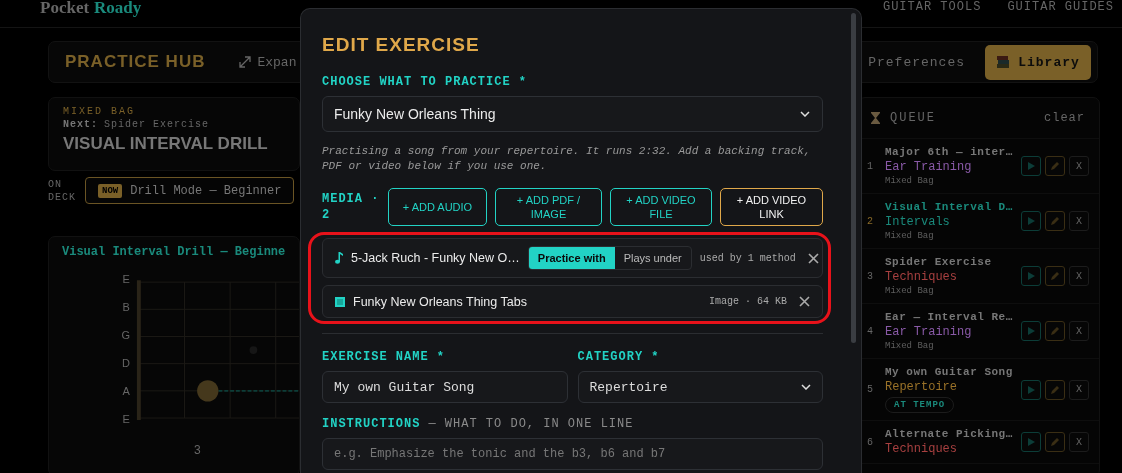  What do you see at coordinates (572, 301) in the screenshot?
I see `media-item: Funky New Orleans Thing Tabs Image · 64 KB` at bounding box center [572, 301].